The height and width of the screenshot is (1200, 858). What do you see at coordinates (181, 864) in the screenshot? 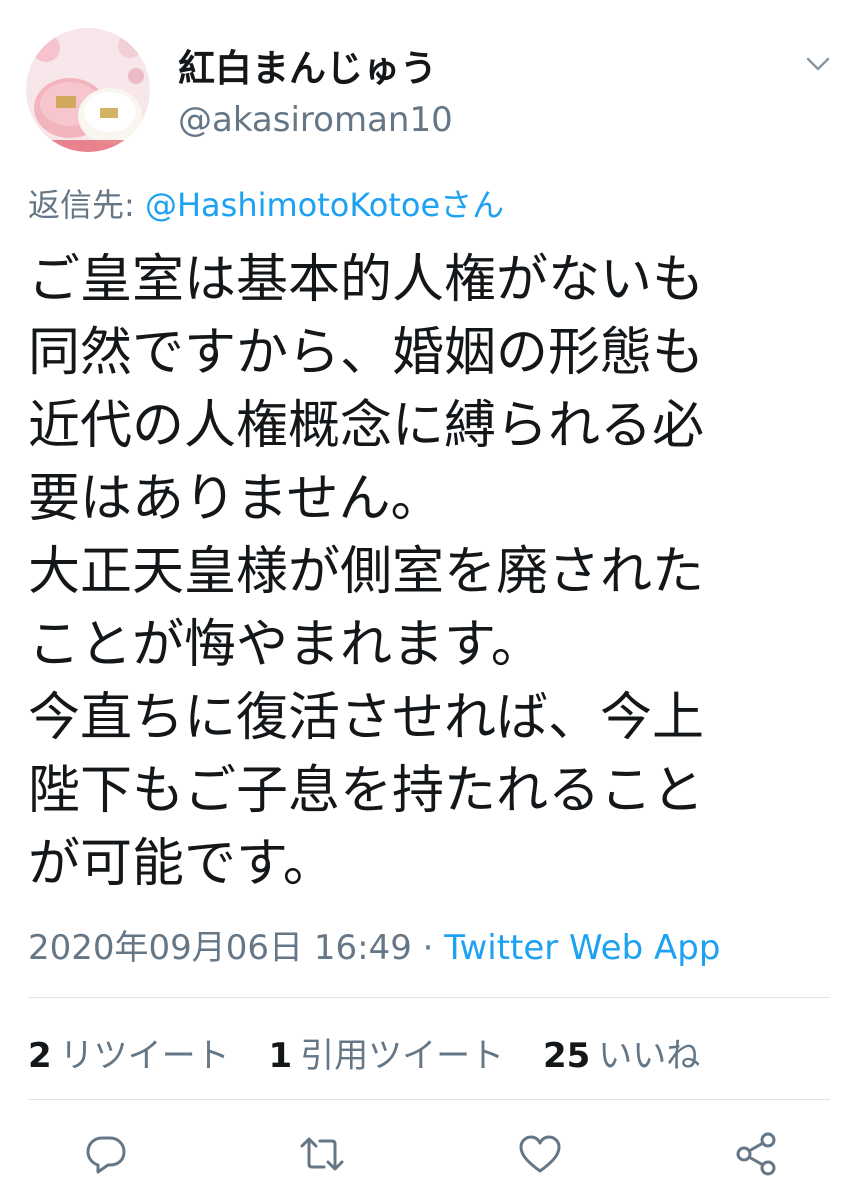
I see `tweet-text-line: が可能です。` at bounding box center [181, 864].